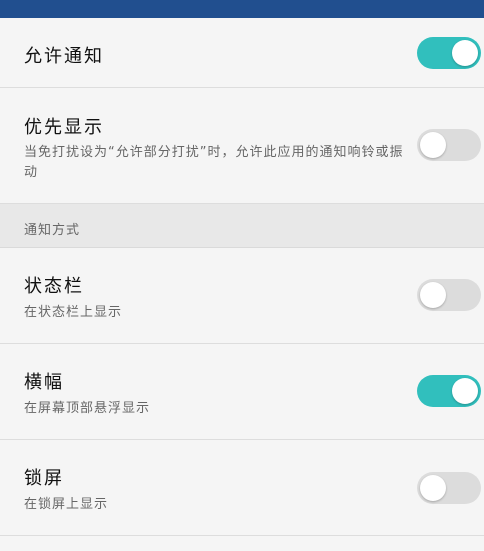 This screenshot has width=484, height=551. I want to click on lock-screen-description: 在锁屏上显示, so click(66, 504).